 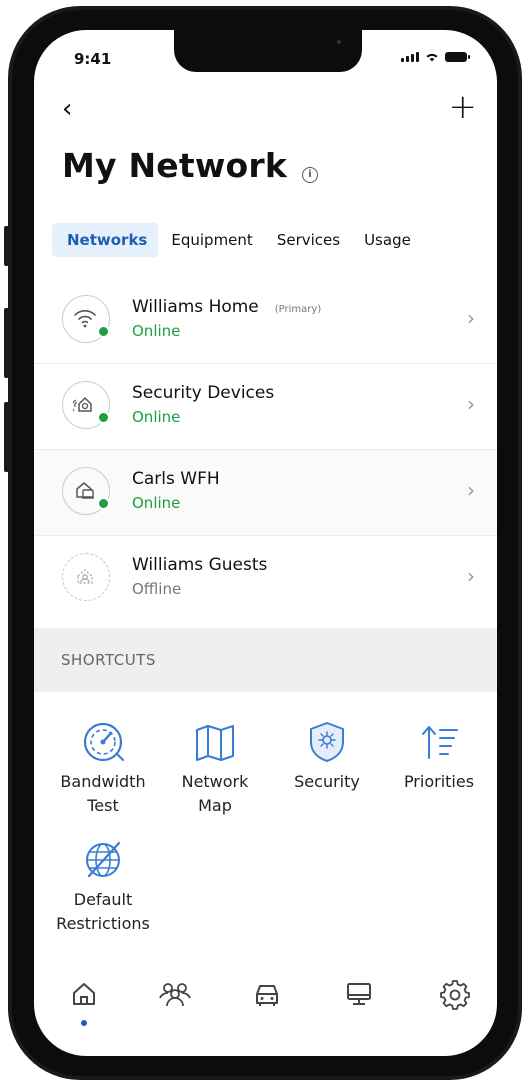 What do you see at coordinates (200, 565) in the screenshot?
I see `network-name: Williams Guests` at bounding box center [200, 565].